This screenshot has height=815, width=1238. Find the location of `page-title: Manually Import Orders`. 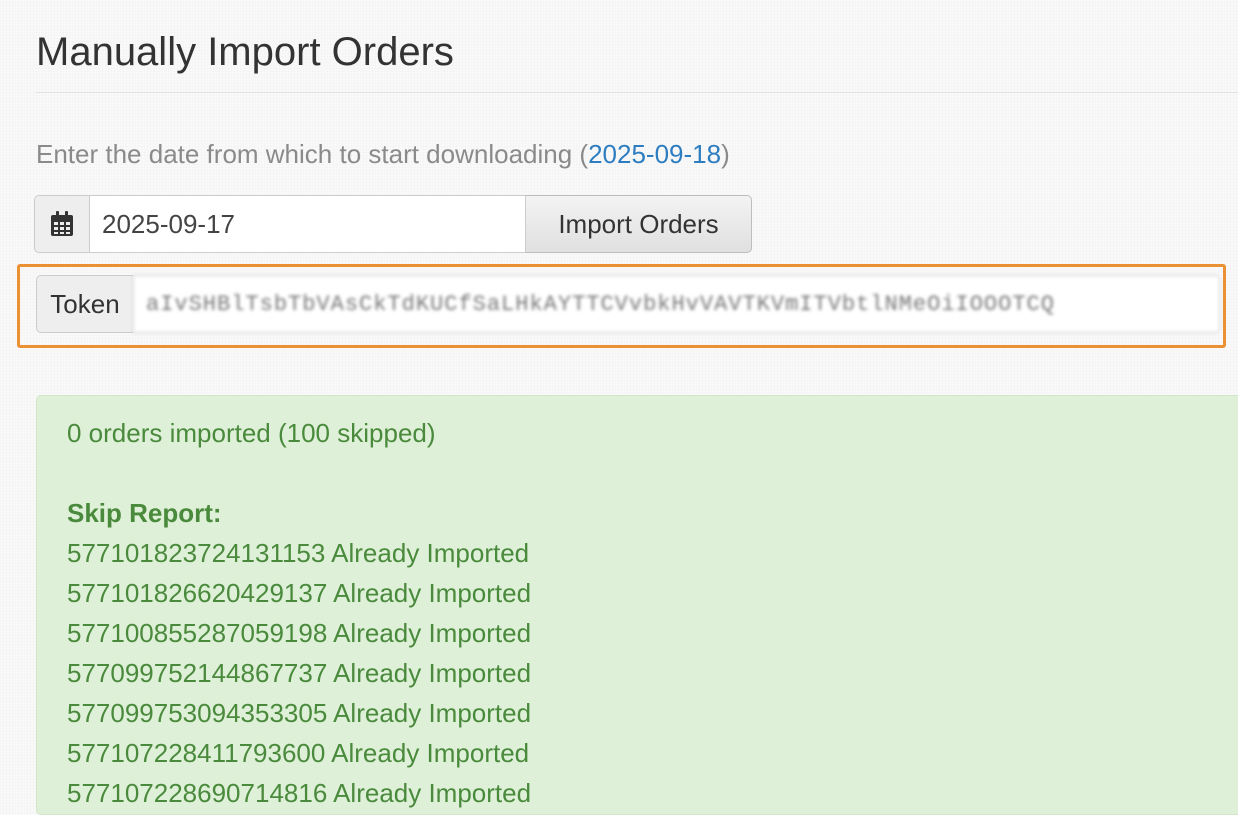

page-title: Manually Import Orders is located at coordinates (245, 52).